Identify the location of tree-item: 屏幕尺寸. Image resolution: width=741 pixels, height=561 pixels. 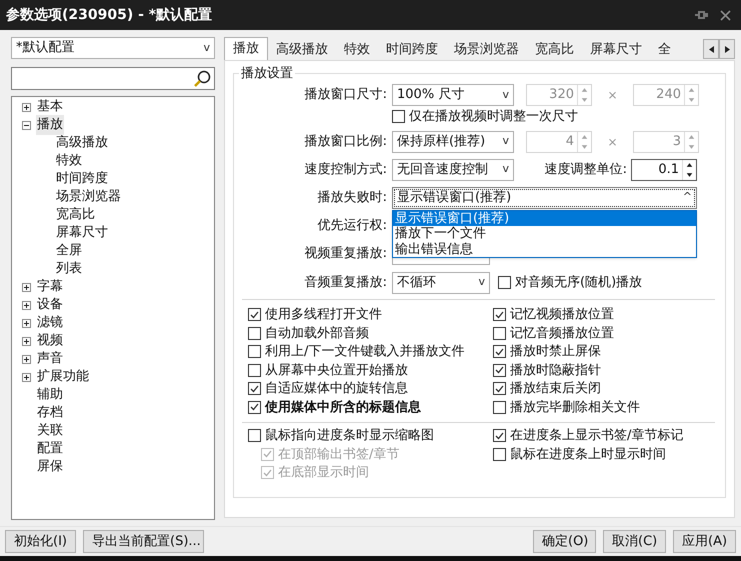
(82, 233).